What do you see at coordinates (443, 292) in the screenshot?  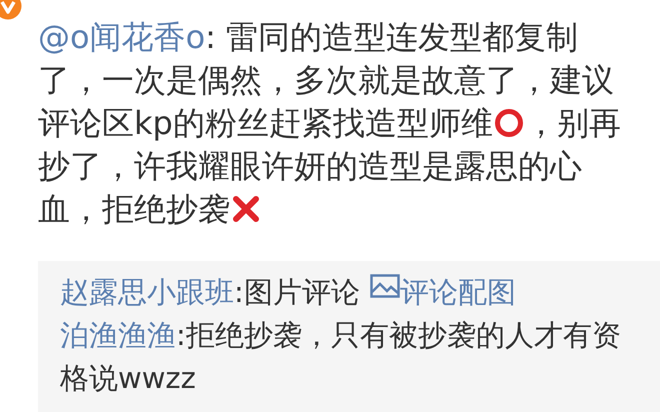 I see `picture-link: 评论配图` at bounding box center [443, 292].